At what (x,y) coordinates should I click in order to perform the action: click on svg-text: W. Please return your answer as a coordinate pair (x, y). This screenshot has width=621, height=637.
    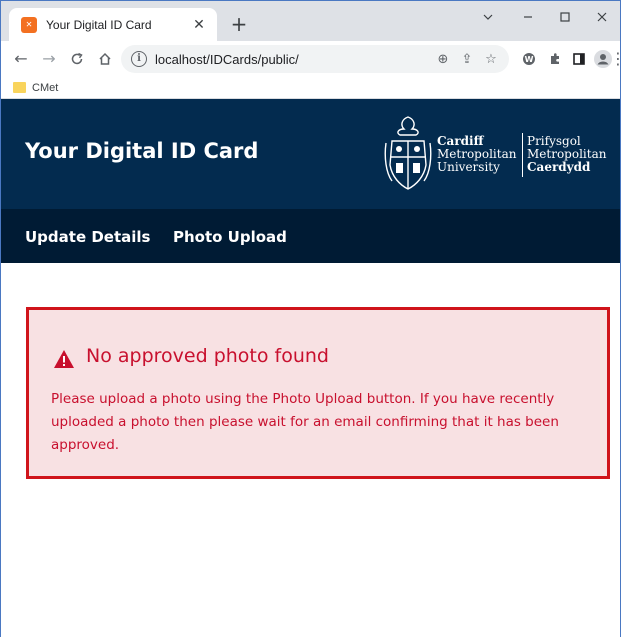
    Looking at the image, I should click on (529, 59).